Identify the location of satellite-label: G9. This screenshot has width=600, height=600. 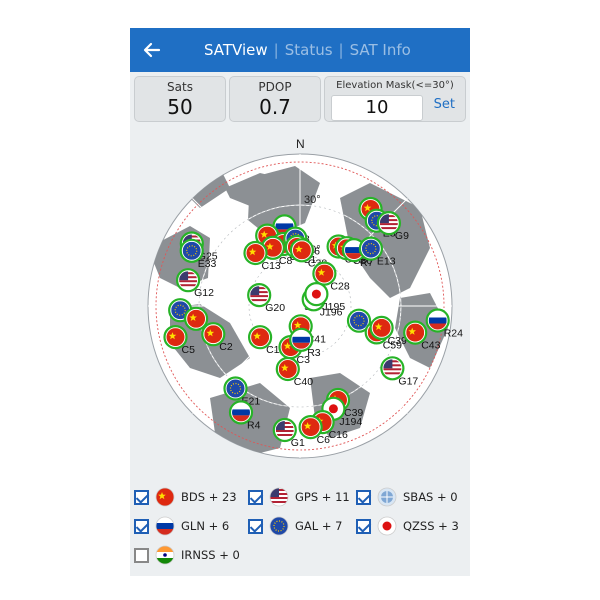
(402, 236).